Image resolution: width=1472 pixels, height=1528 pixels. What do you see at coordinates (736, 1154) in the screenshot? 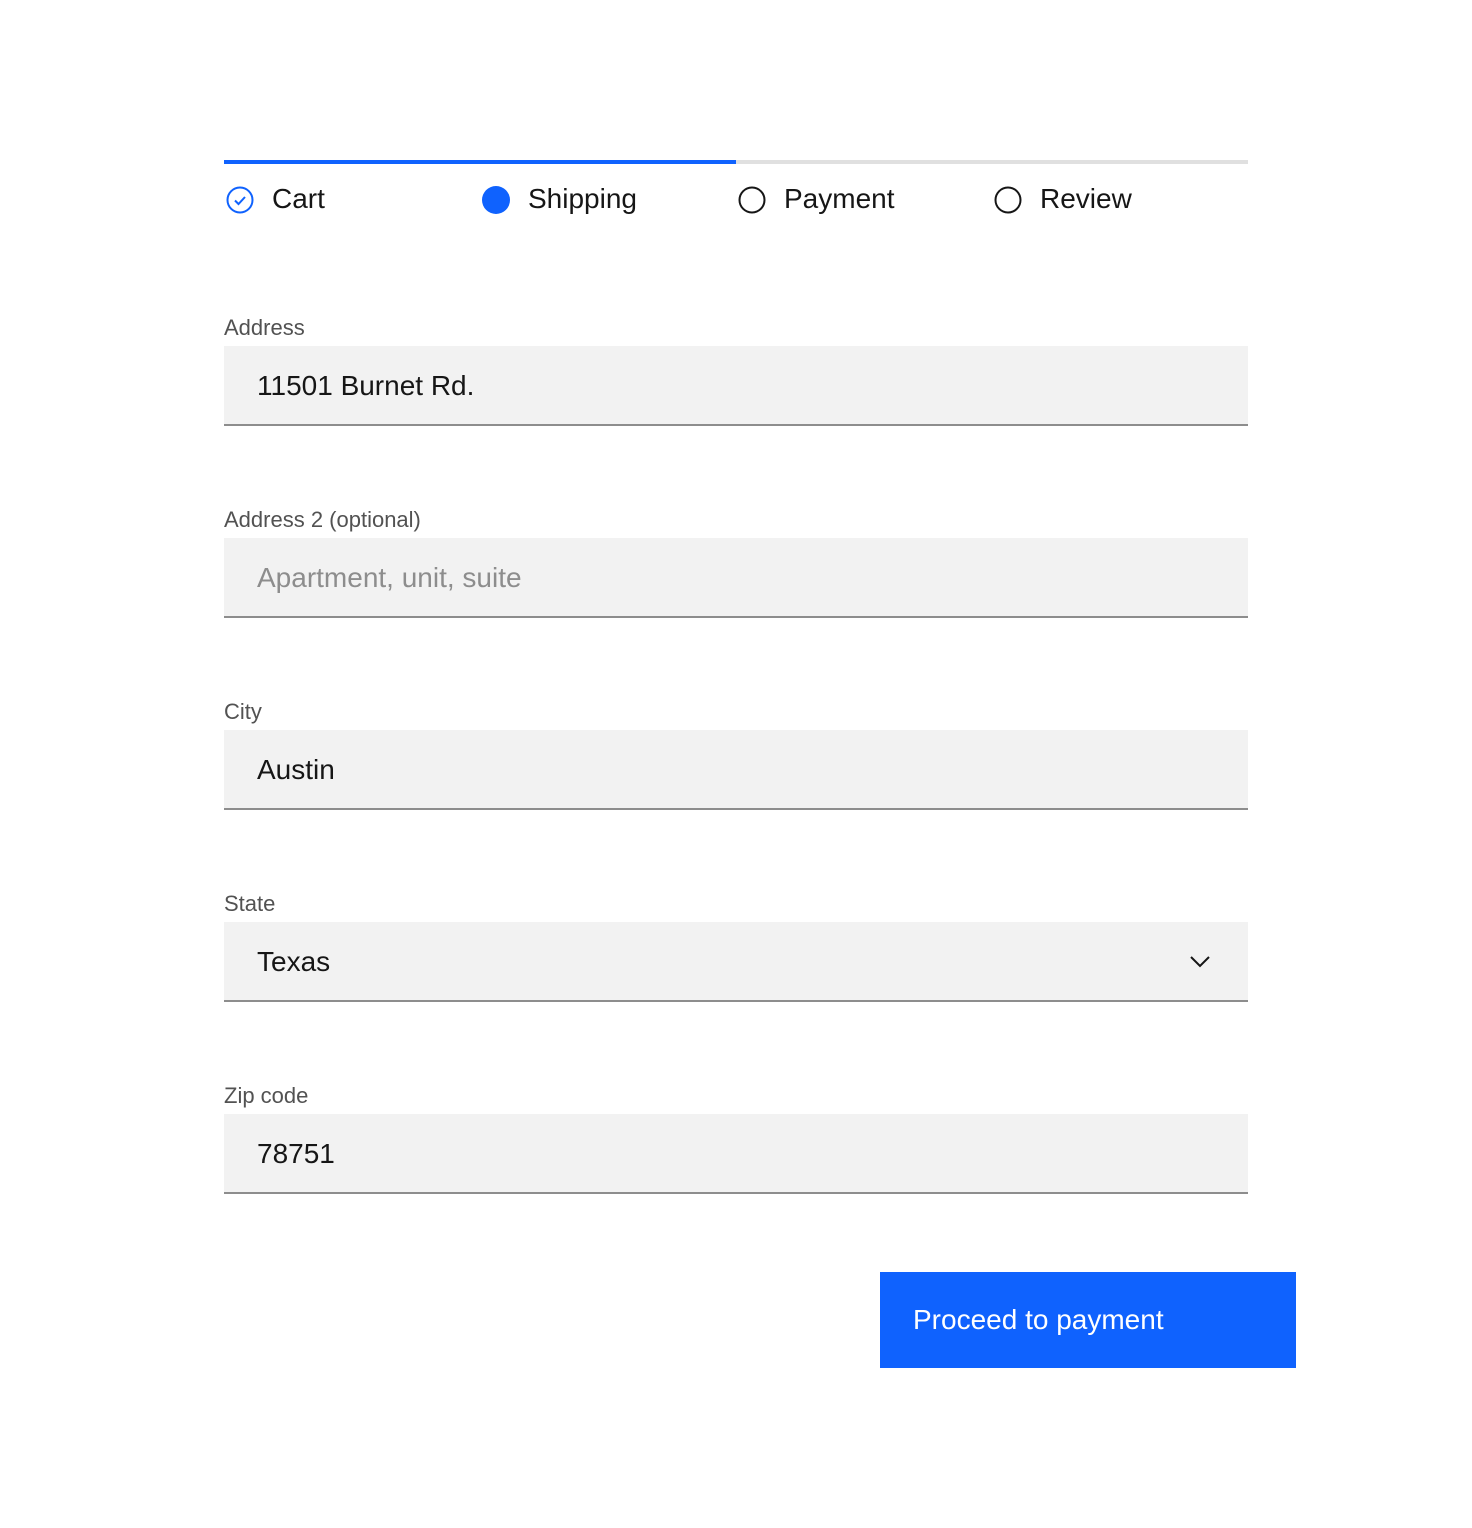
I see `zip-input: 78751` at bounding box center [736, 1154].